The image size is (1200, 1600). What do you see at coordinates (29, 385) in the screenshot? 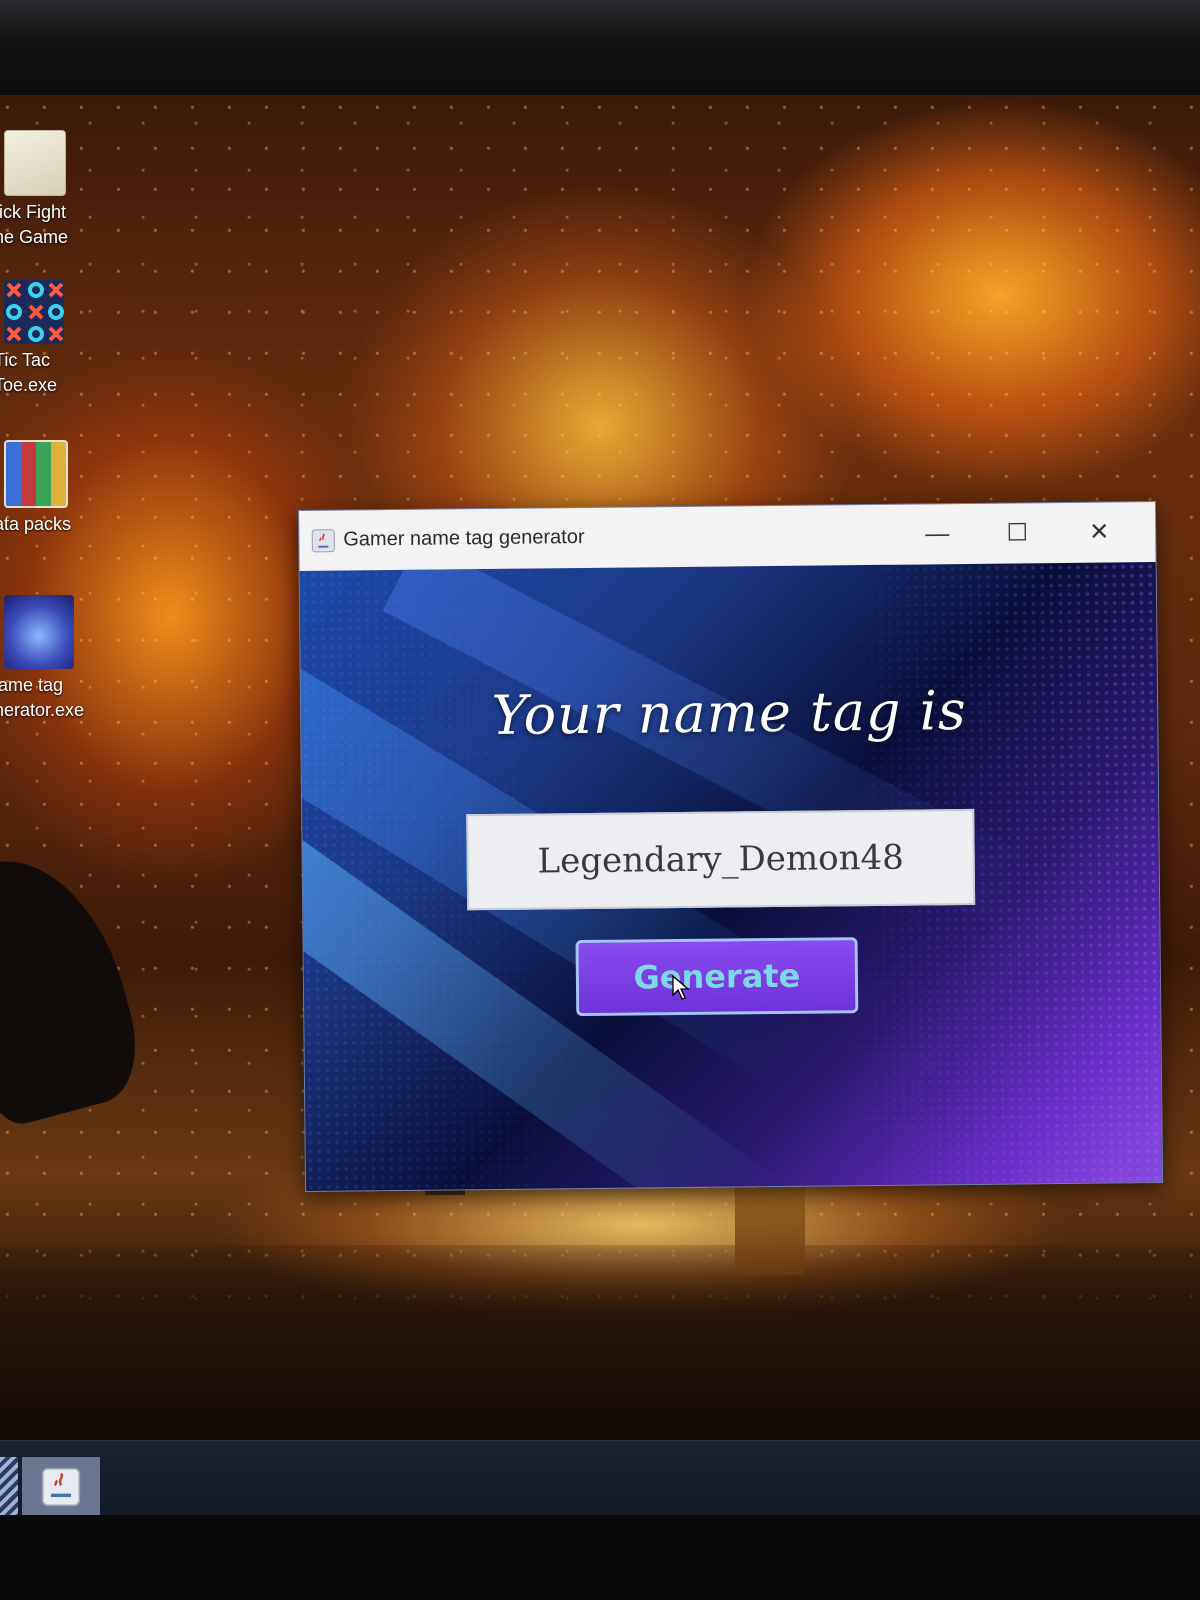
I see `desktop-icon-label: Toe.exe` at bounding box center [29, 385].